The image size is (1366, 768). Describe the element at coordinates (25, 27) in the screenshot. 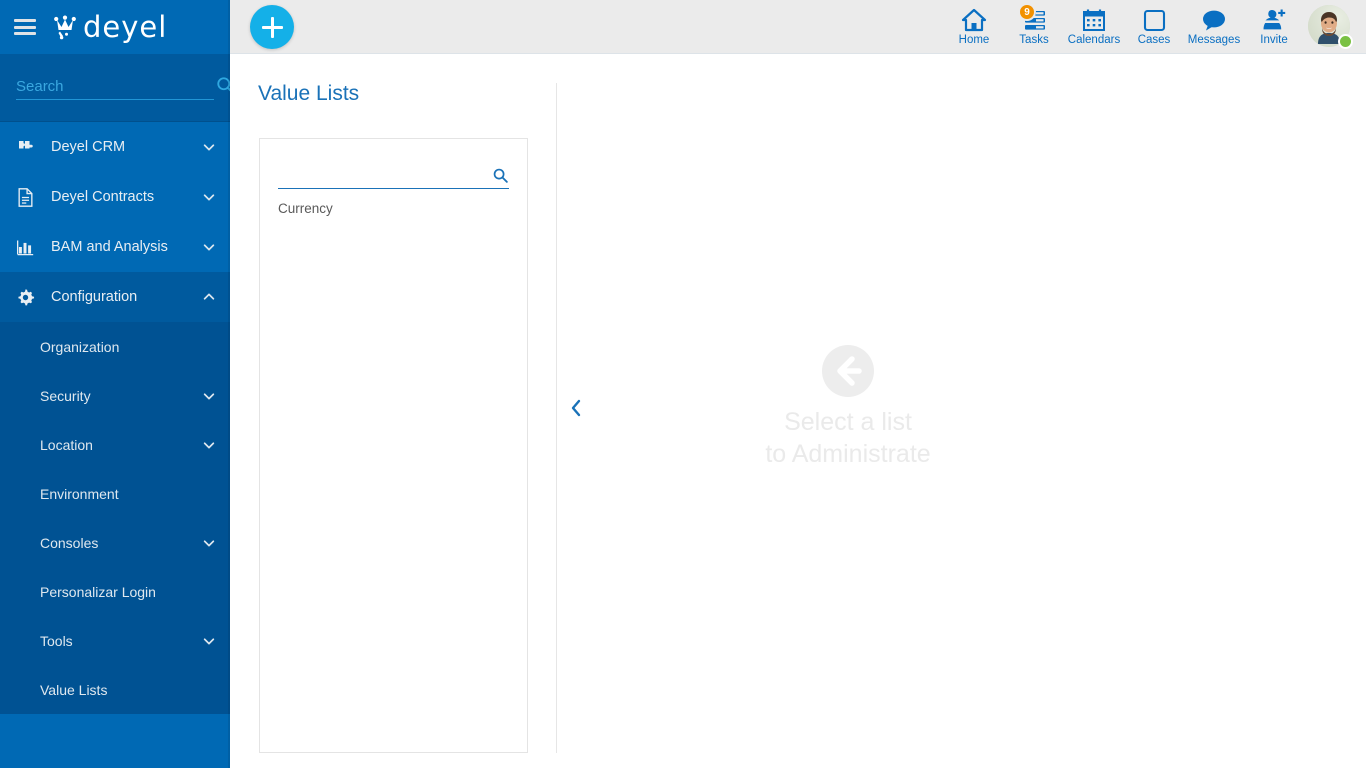

I see `hamburger-icon` at that location.